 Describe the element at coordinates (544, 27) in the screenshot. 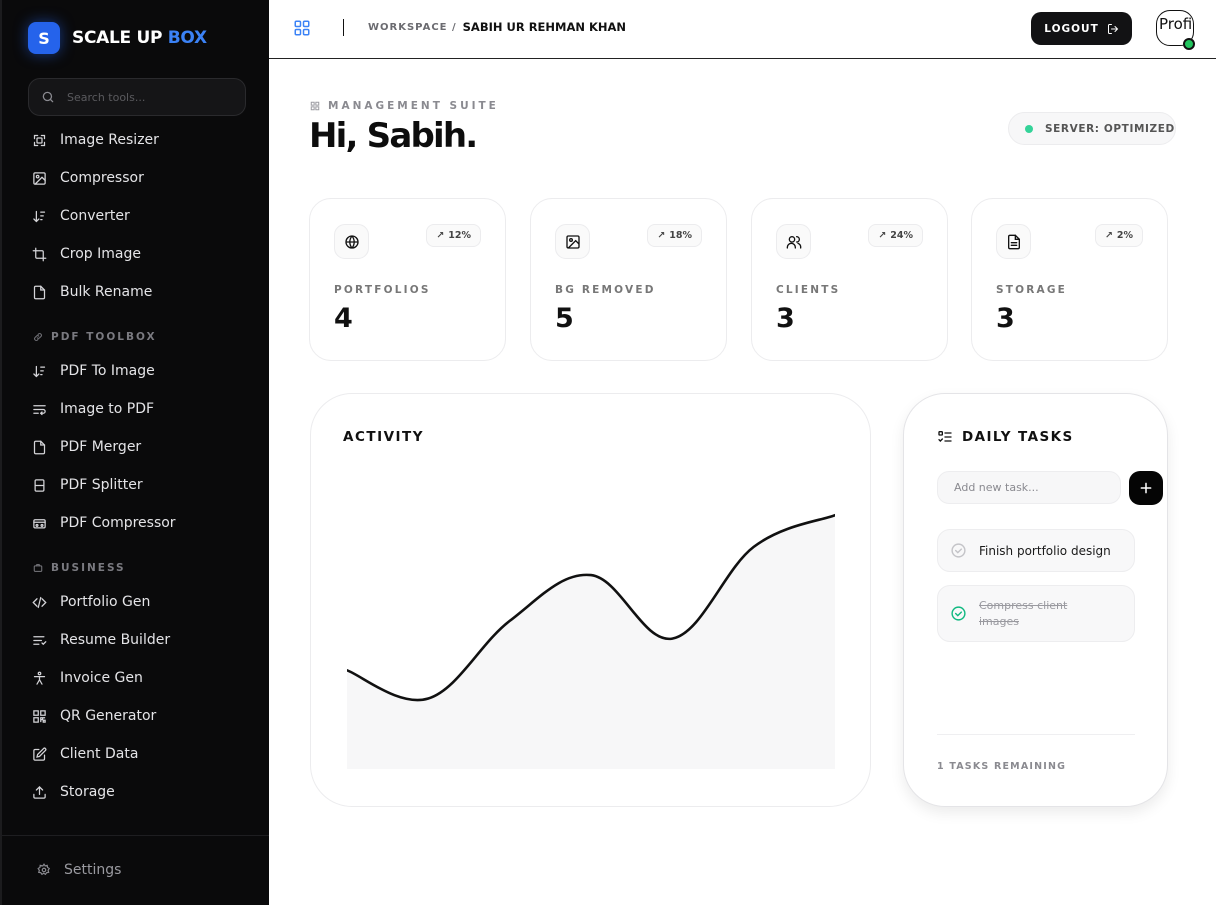

I see `breadcrumb-user: SABIH UR REHMAN KHAN` at that location.